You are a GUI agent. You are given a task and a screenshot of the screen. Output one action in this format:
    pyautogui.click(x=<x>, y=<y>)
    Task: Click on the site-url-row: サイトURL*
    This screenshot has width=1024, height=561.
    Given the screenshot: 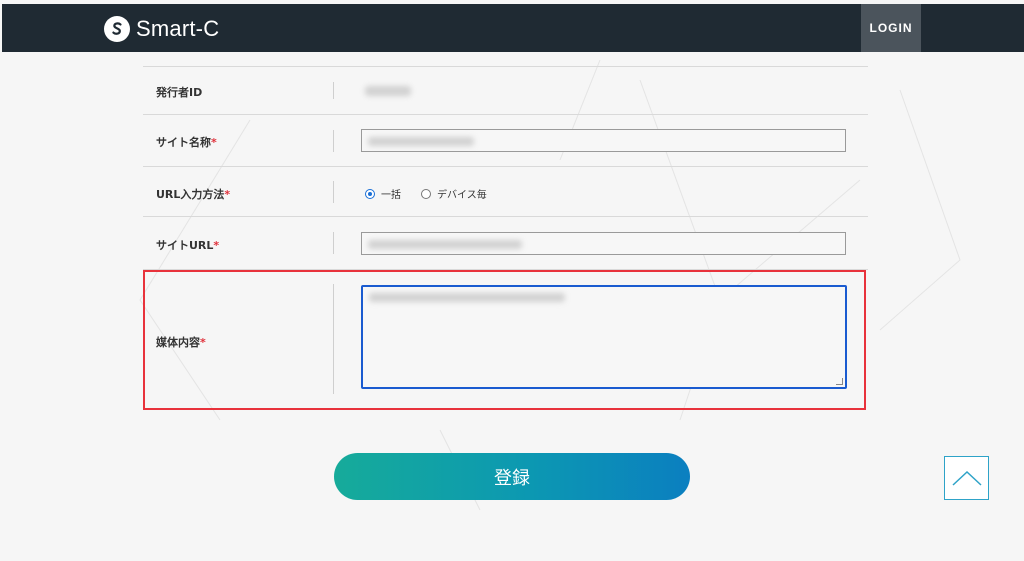 What is the action you would take?
    pyautogui.click(x=505, y=243)
    